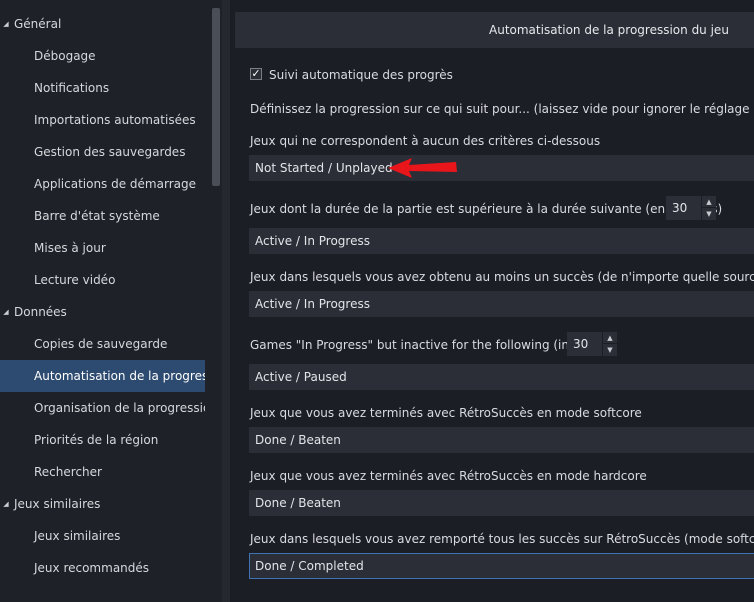 This screenshot has height=602, width=754. I want to click on sidebar-item-importations: Importations automatisées, so click(102, 120).